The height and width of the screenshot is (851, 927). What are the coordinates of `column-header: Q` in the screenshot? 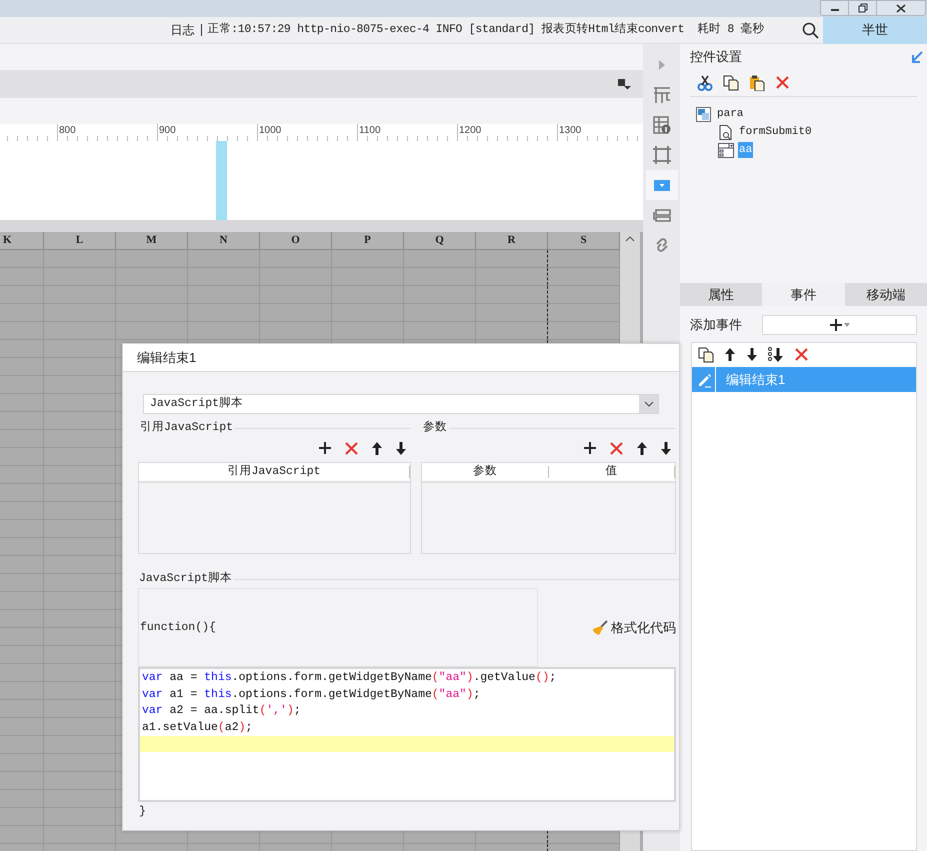 It's located at (440, 240).